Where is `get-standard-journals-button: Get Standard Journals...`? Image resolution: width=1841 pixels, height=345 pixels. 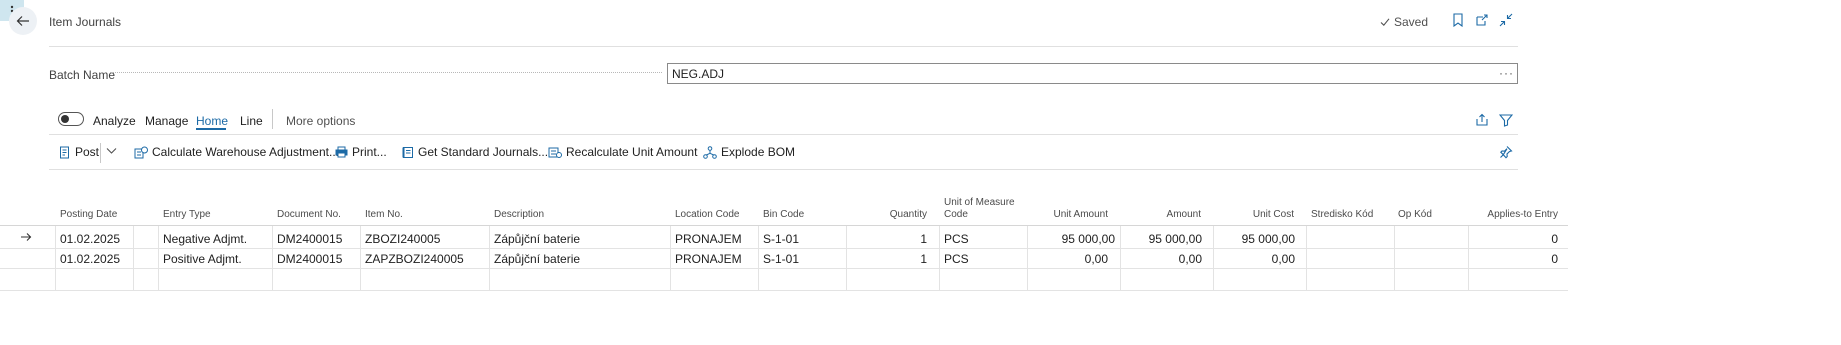
get-standard-journals-button: Get Standard Journals... is located at coordinates (475, 152).